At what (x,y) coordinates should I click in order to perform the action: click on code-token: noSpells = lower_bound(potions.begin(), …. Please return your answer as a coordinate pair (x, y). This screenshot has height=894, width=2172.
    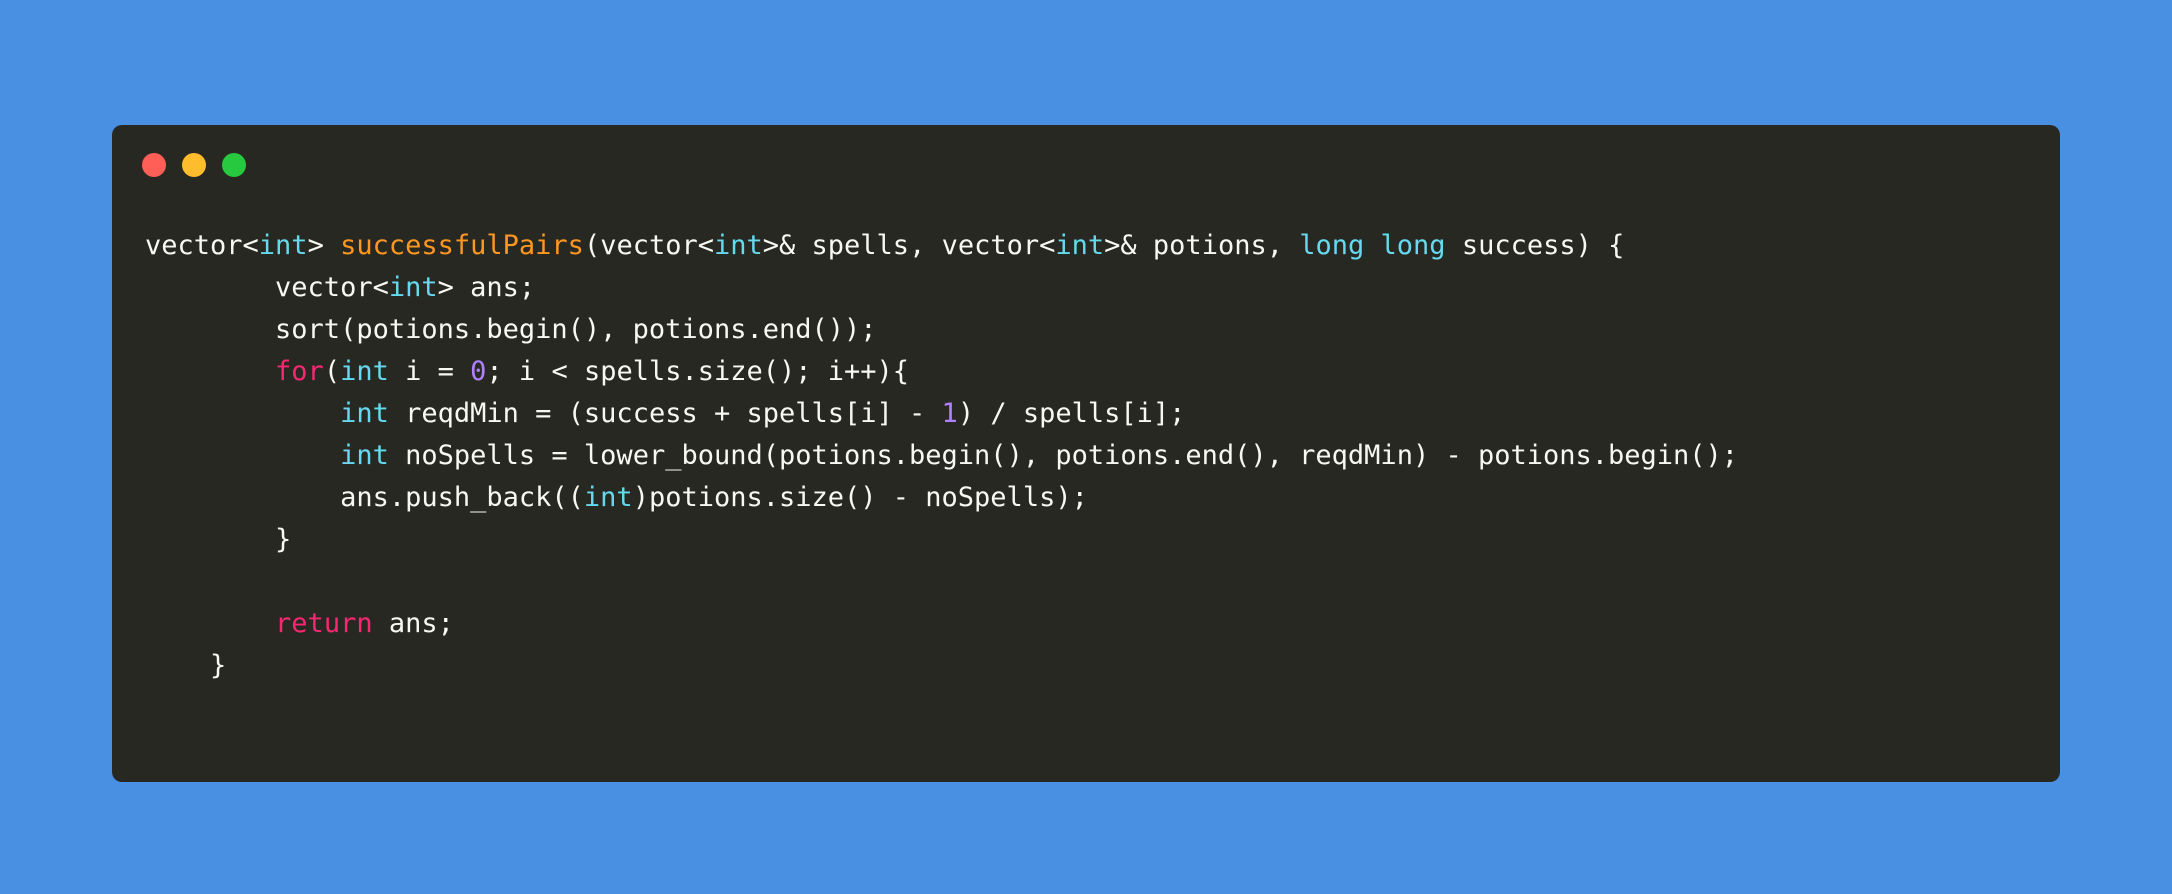
    Looking at the image, I should click on (1063, 455).